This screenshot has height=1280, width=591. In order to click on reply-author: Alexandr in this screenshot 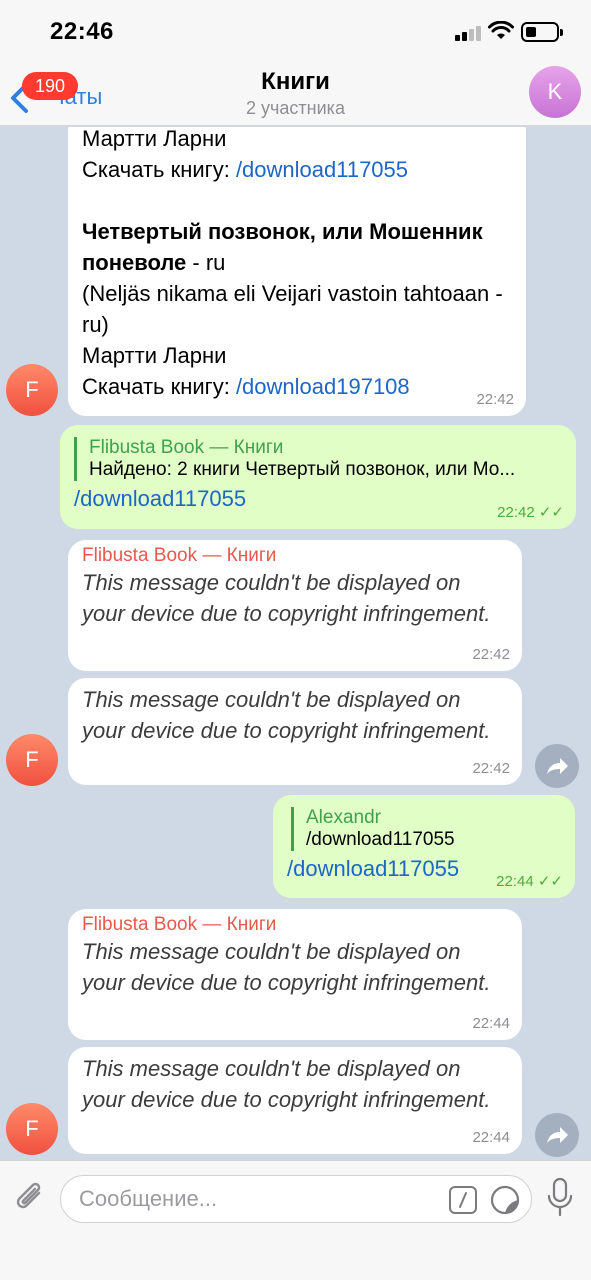, I will do `click(343, 817)`.